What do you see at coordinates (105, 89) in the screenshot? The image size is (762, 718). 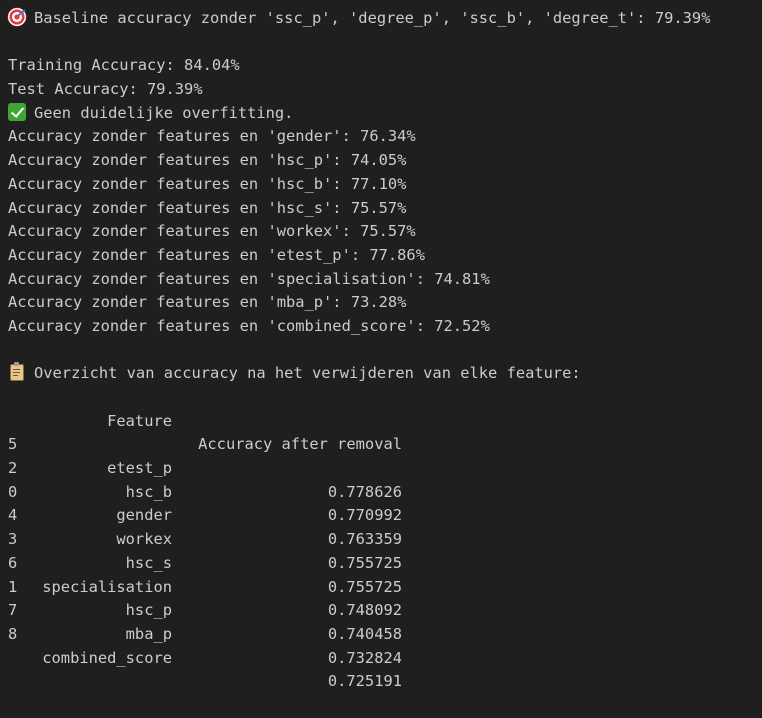 I see `test-accuracy-line: Test Accuracy: 79.39%` at bounding box center [105, 89].